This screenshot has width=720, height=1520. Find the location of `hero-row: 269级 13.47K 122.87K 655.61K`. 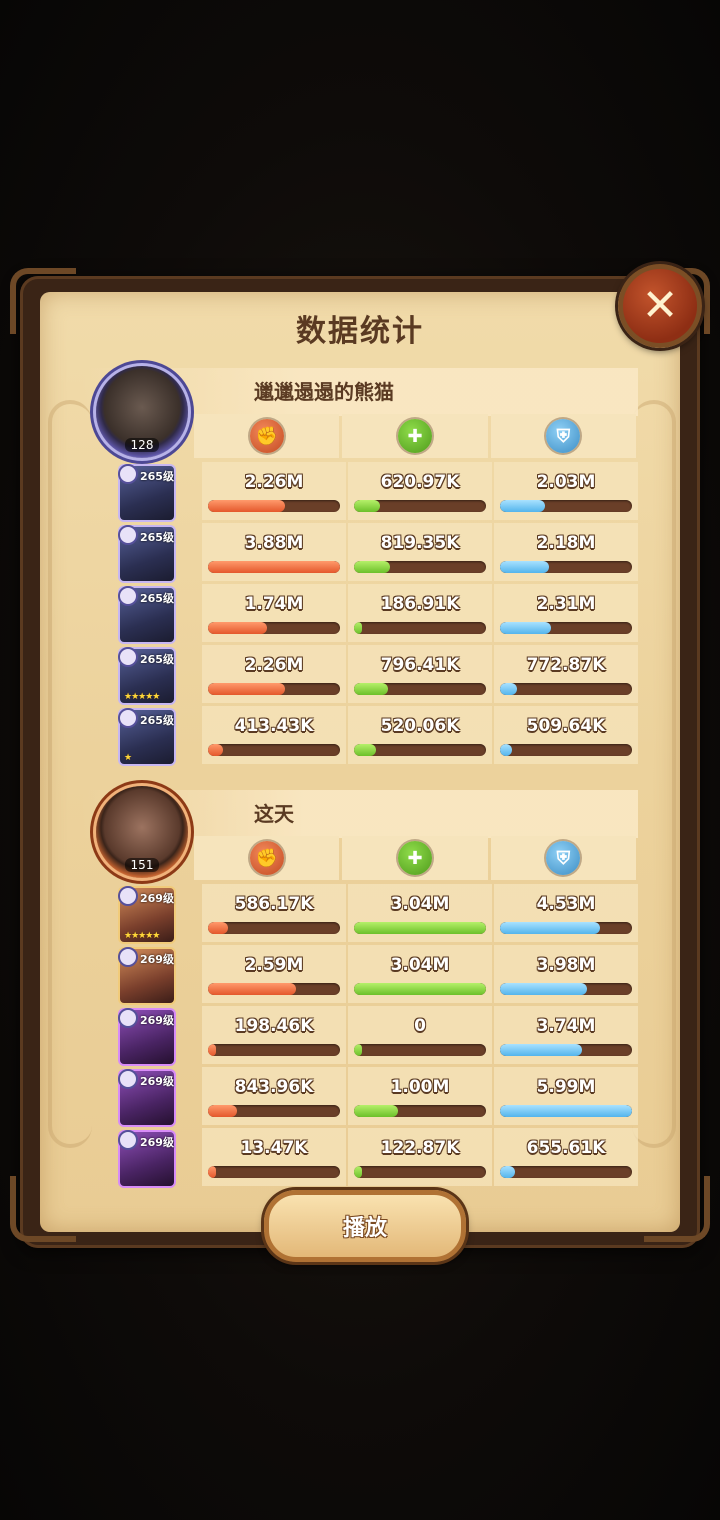

hero-row: 269级 13.47K 122.87K 655.61K is located at coordinates (376, 1158).